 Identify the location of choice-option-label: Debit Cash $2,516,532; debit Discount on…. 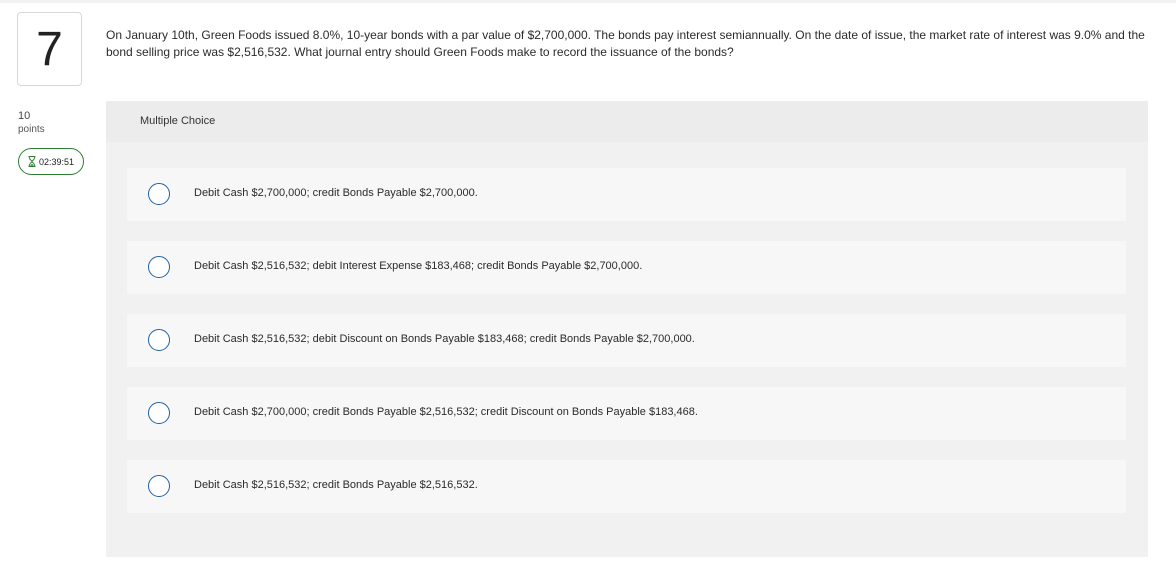
(444, 339).